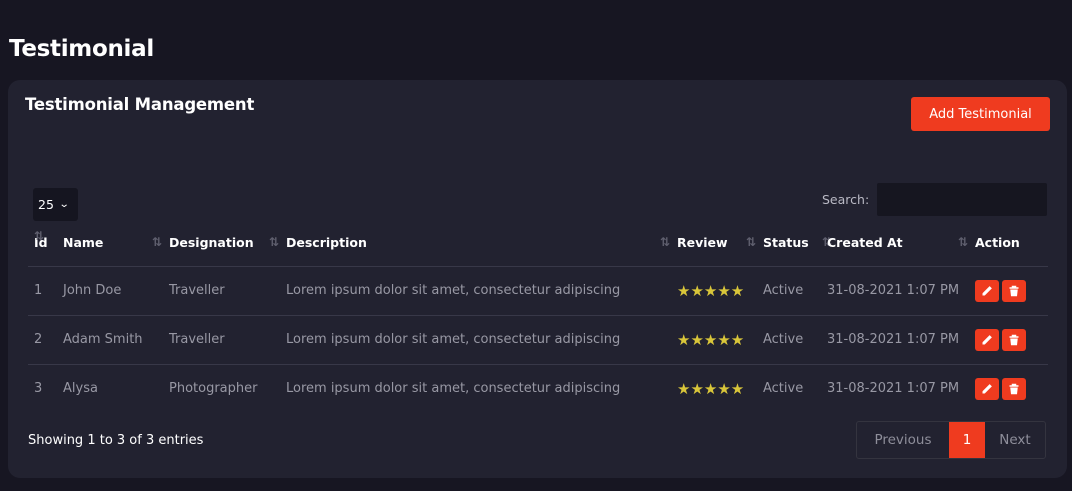 The height and width of the screenshot is (491, 1072). What do you see at coordinates (962, 199) in the screenshot?
I see `search-input` at bounding box center [962, 199].